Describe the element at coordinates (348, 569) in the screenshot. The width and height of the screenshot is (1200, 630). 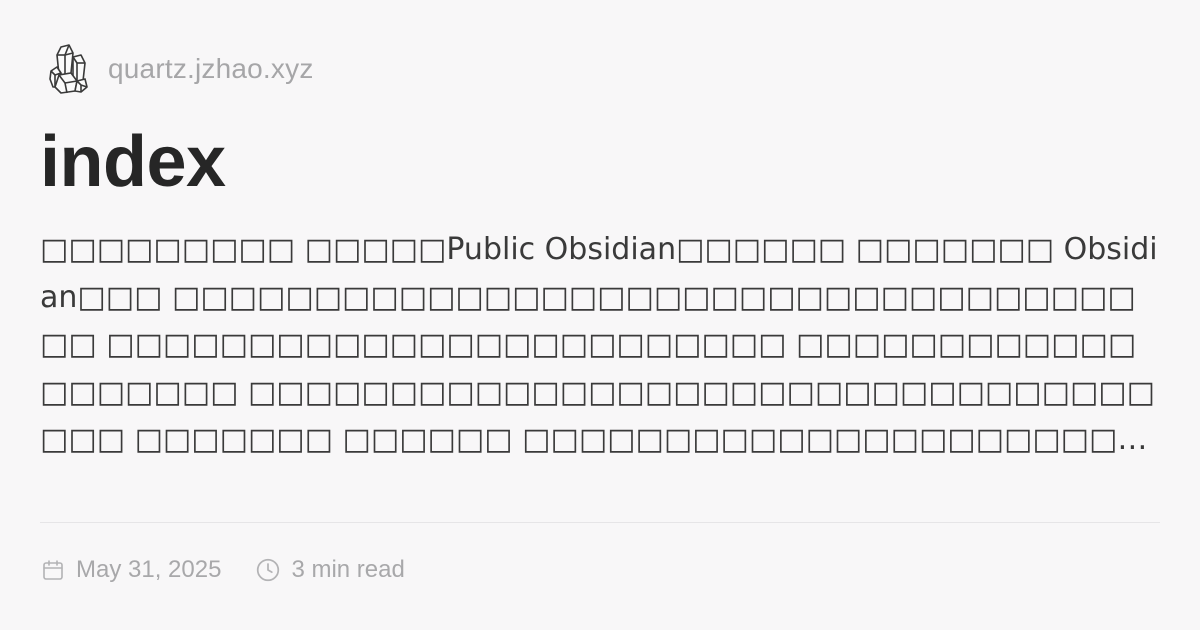
I see `read-time: 3 min read` at that location.